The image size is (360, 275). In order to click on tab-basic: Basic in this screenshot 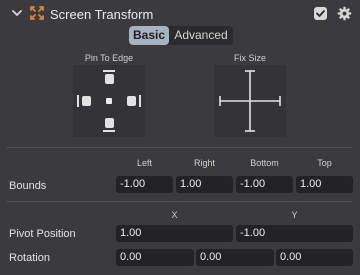, I will do `click(149, 35)`.